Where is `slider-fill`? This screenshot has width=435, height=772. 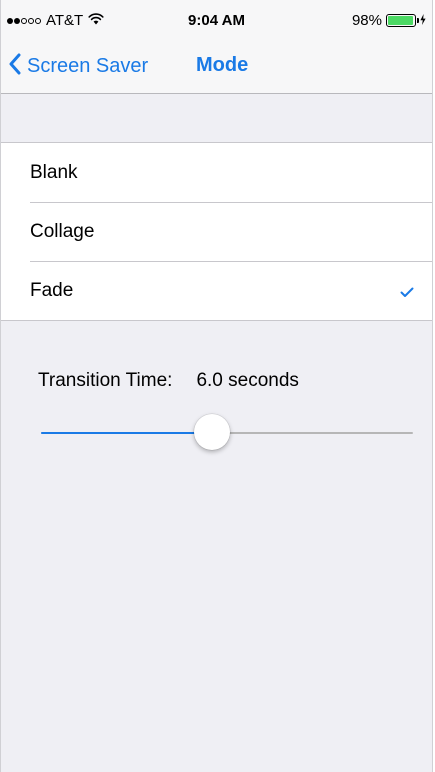 slider-fill is located at coordinates (127, 433).